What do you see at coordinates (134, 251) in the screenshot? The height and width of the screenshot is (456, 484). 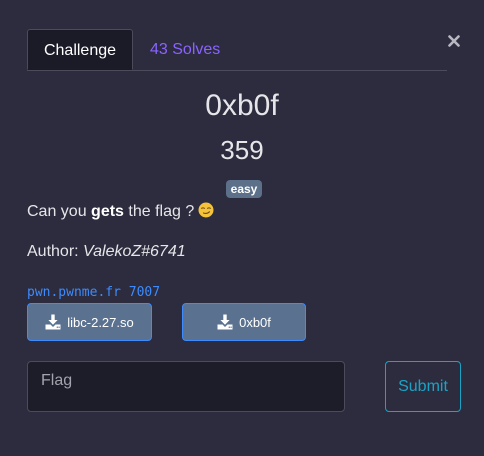 I see `author-name: ValekoZ#6741` at bounding box center [134, 251].